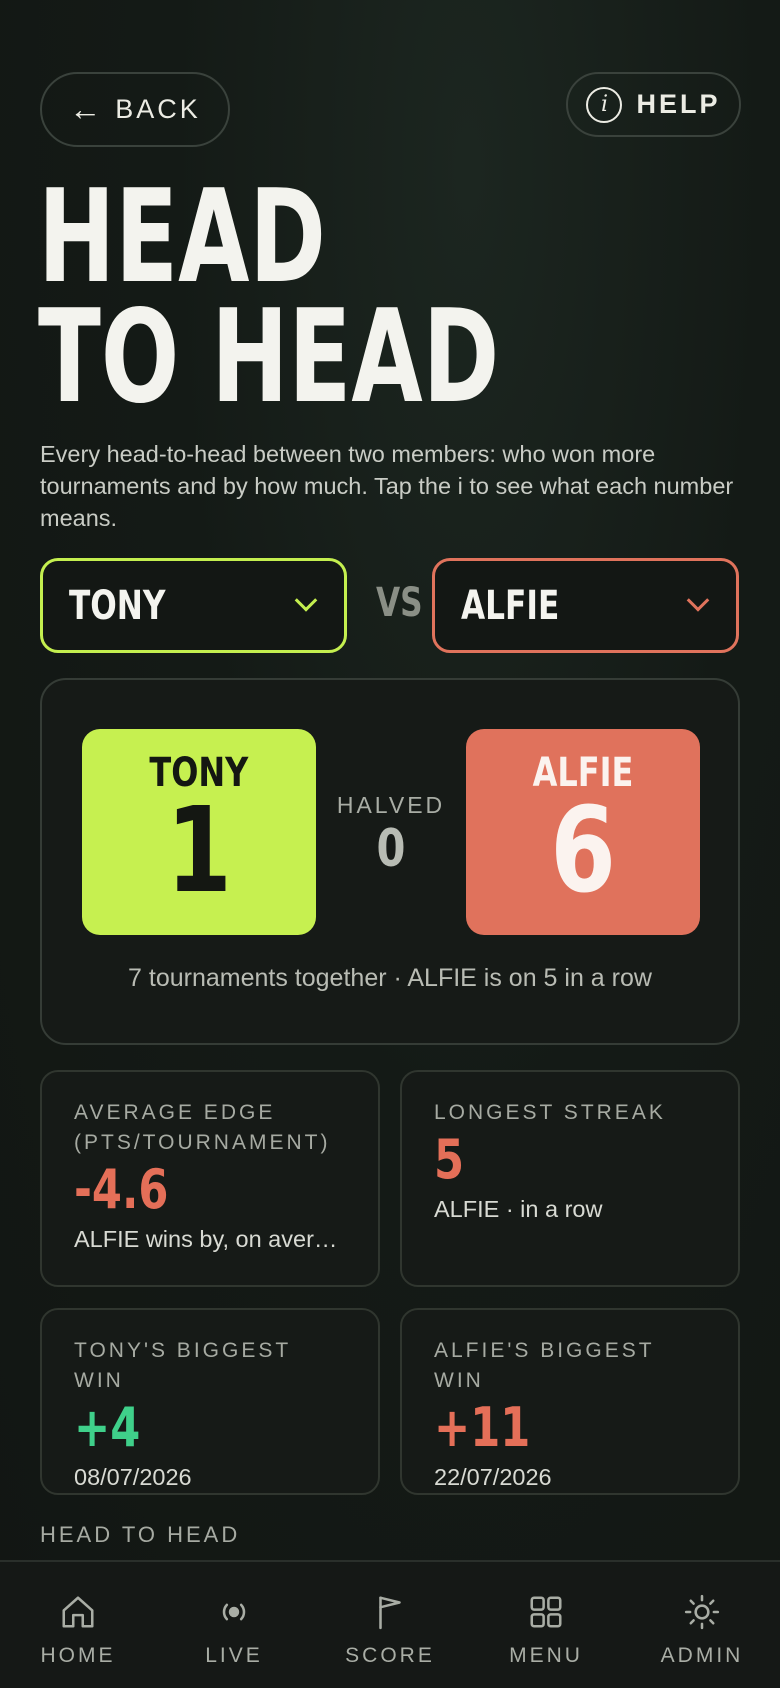 The image size is (780, 1688). What do you see at coordinates (390, 1612) in the screenshot?
I see `flag-icon` at bounding box center [390, 1612].